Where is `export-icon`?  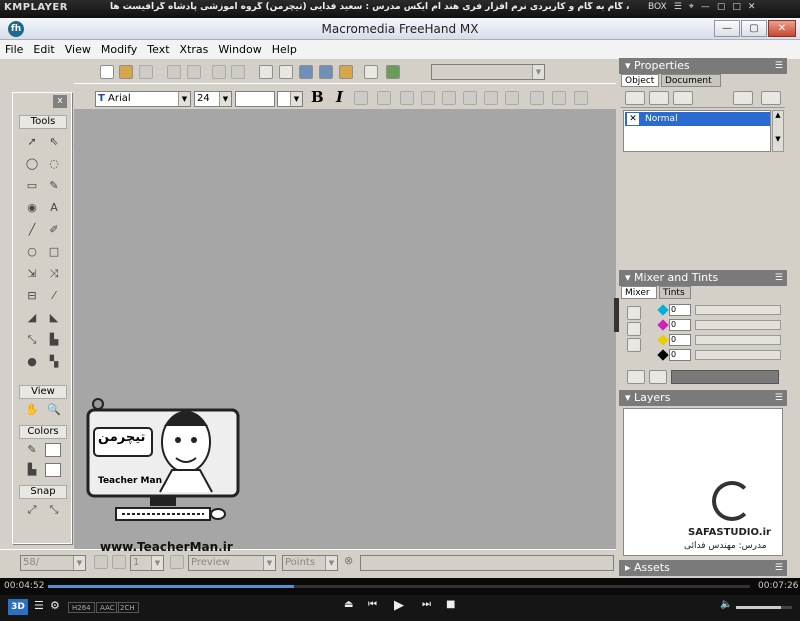
export-icon is located at coordinates (194, 72).